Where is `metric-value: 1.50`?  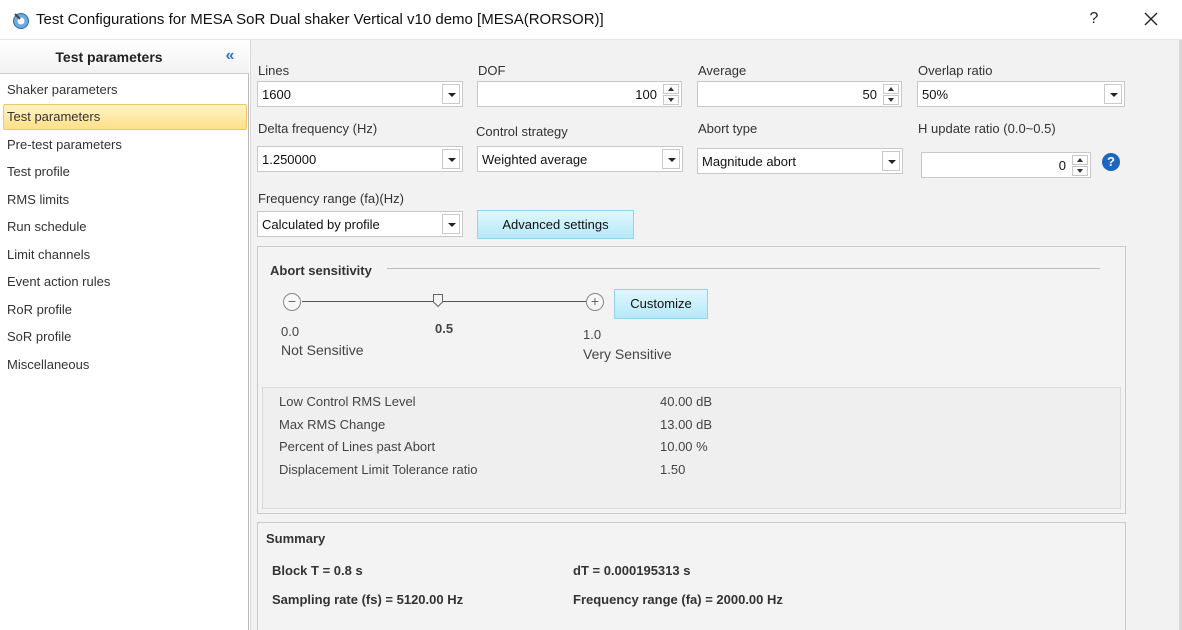 metric-value: 1.50 is located at coordinates (673, 469).